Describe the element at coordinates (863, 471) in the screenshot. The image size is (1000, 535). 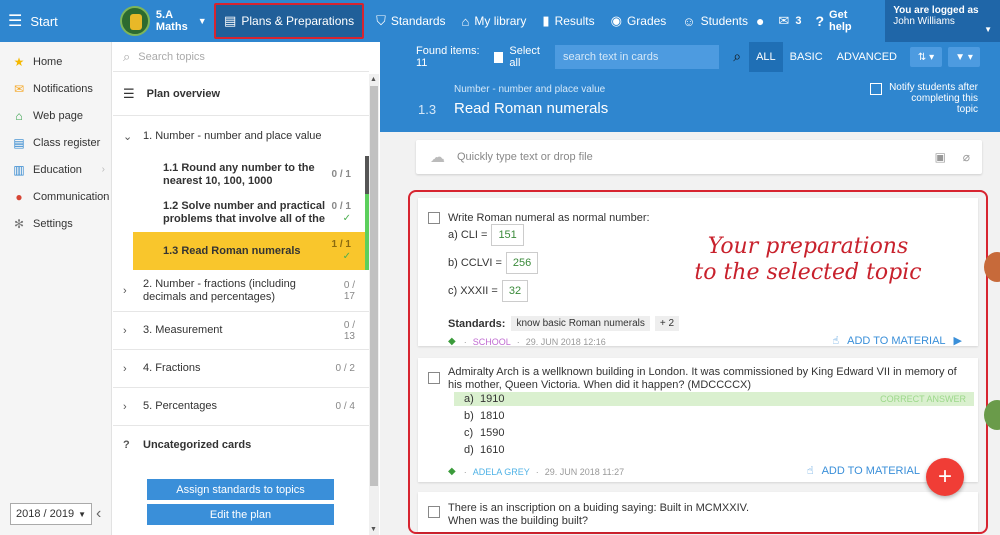
I see `add-to-material-button: ☝ ADD TO MATERIAL` at that location.